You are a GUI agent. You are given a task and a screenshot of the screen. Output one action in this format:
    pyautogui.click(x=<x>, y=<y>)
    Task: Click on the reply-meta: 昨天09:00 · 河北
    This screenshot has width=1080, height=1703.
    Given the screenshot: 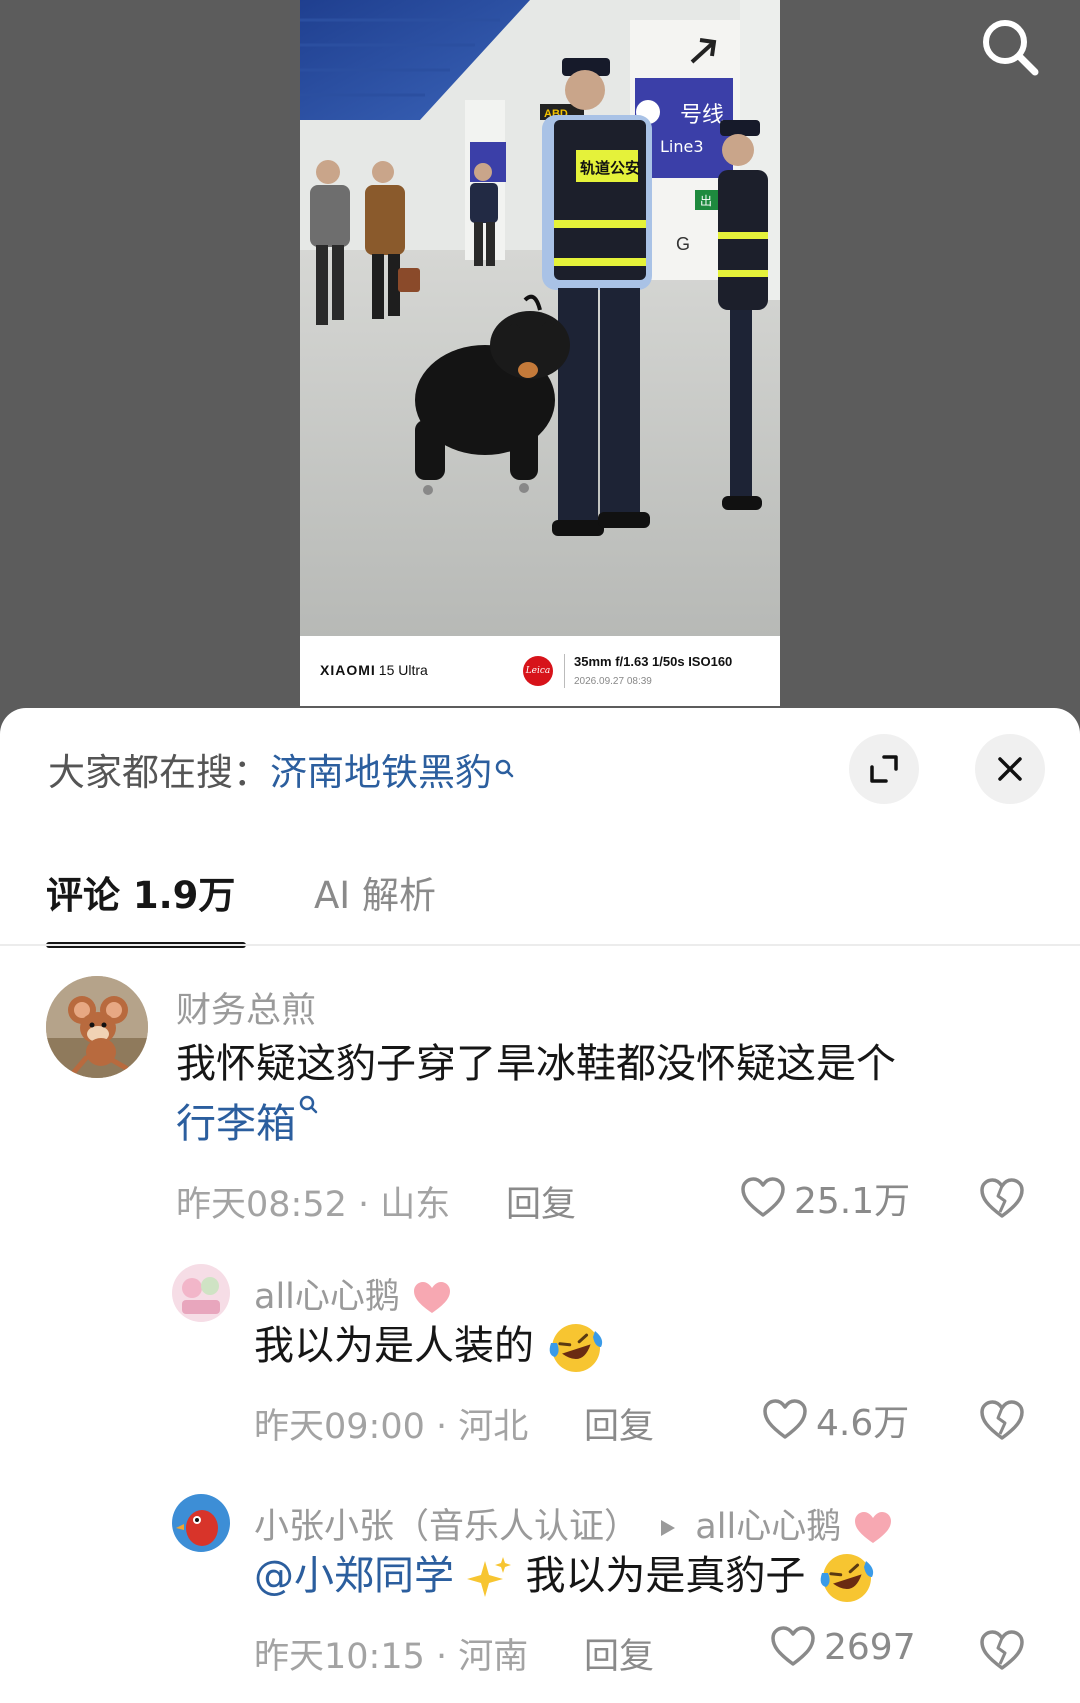 What is the action you would take?
    pyautogui.click(x=391, y=1423)
    